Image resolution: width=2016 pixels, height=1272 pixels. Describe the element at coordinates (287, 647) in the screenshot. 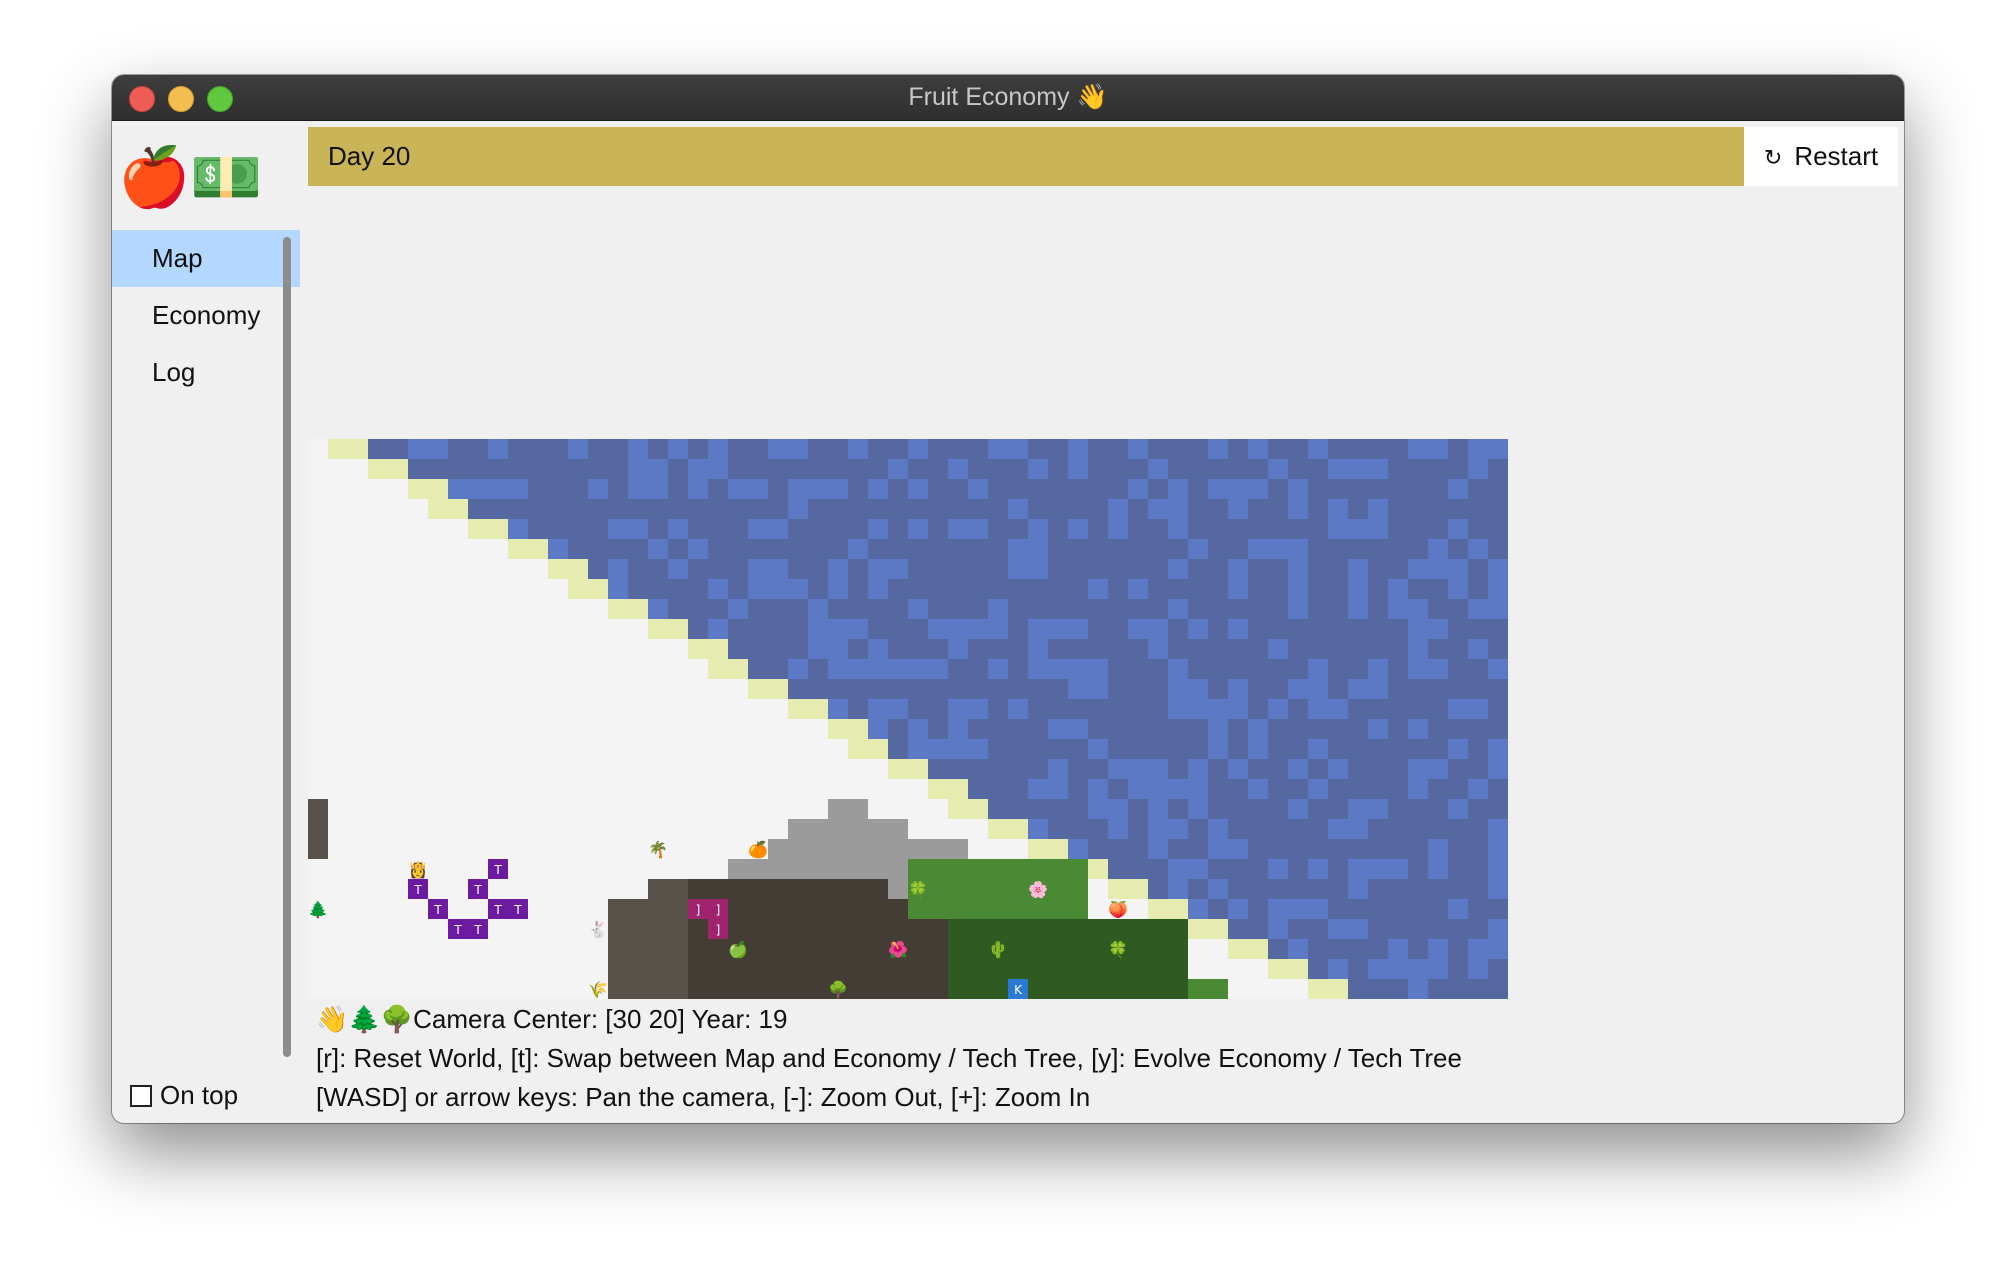

I see `sidebar-scrollbar` at that location.